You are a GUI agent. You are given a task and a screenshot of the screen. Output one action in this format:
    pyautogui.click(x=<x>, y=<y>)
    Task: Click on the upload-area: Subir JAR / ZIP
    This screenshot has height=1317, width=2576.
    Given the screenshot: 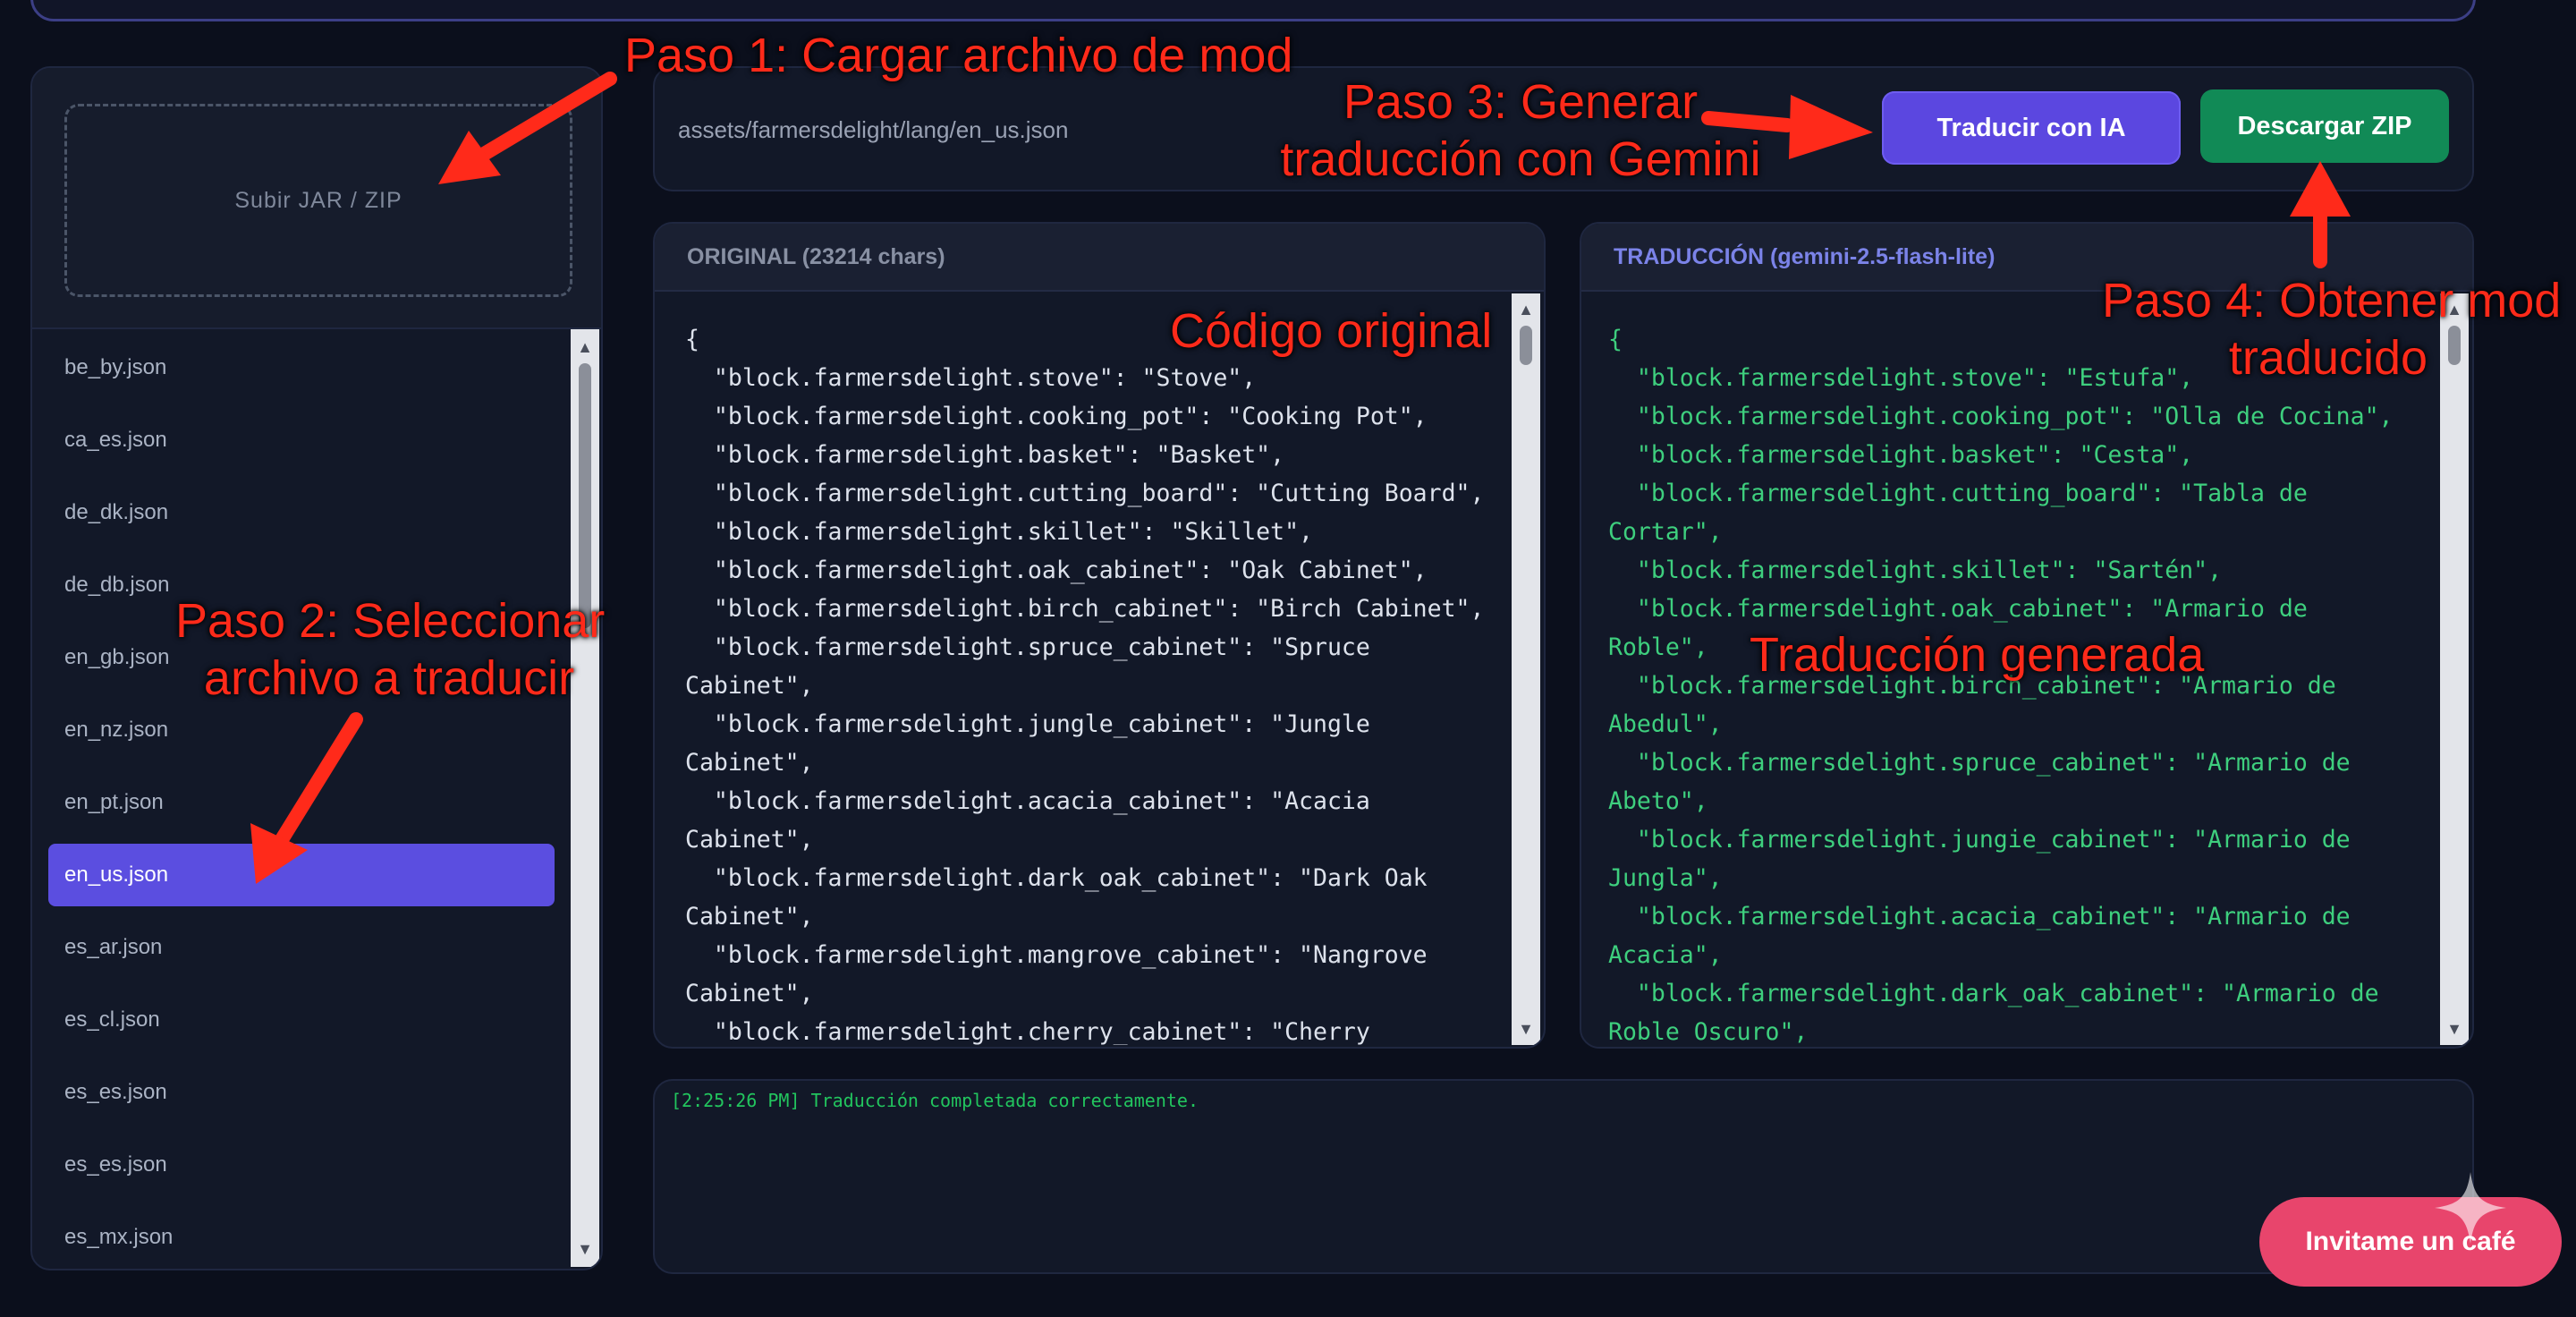 What is the action you would take?
    pyautogui.click(x=316, y=198)
    